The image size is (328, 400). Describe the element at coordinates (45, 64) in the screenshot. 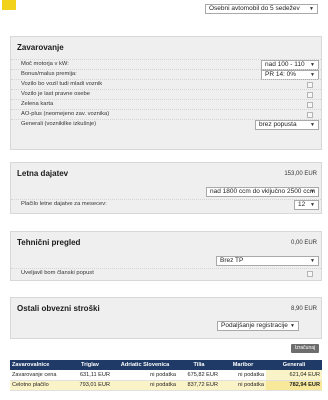

I see `engine-power-label: Moč motorja v kW:` at that location.